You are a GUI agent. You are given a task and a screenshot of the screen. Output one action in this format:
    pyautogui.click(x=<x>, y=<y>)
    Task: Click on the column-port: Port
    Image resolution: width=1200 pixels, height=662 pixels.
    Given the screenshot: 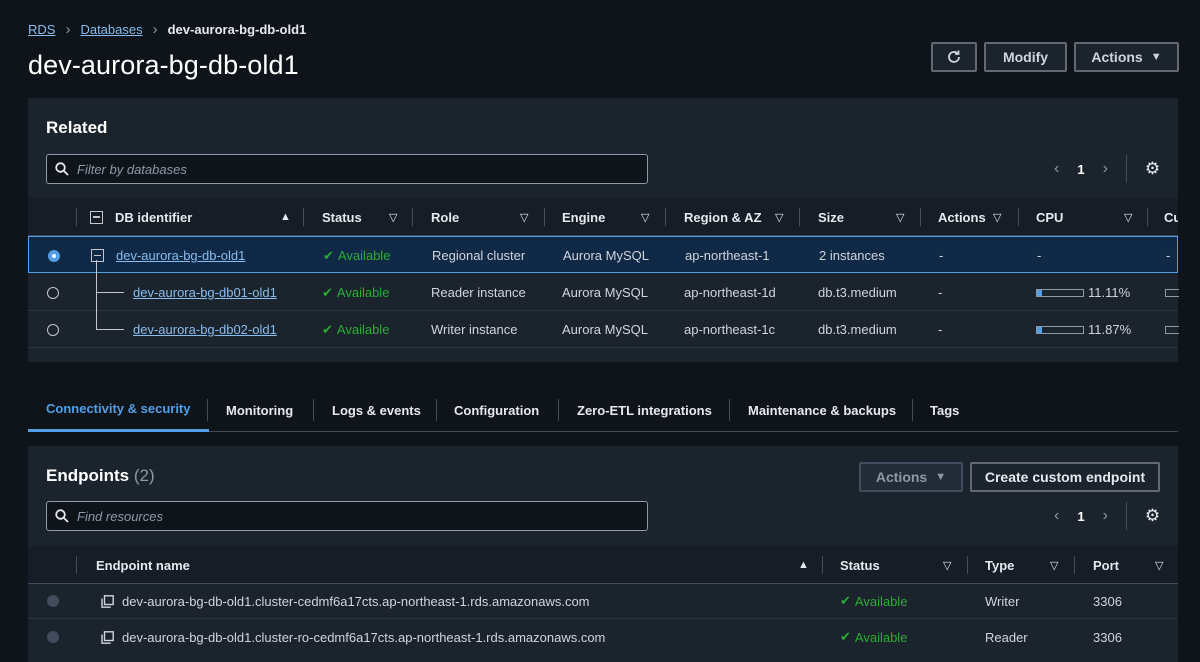 What is the action you would take?
    pyautogui.click(x=1106, y=565)
    